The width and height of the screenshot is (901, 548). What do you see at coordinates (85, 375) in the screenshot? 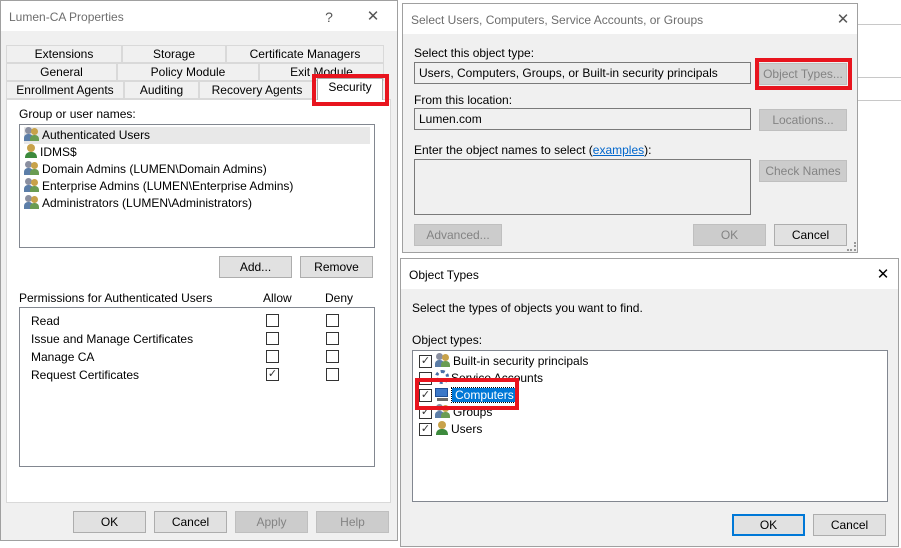
I see `permission-name: Request Certificates` at bounding box center [85, 375].